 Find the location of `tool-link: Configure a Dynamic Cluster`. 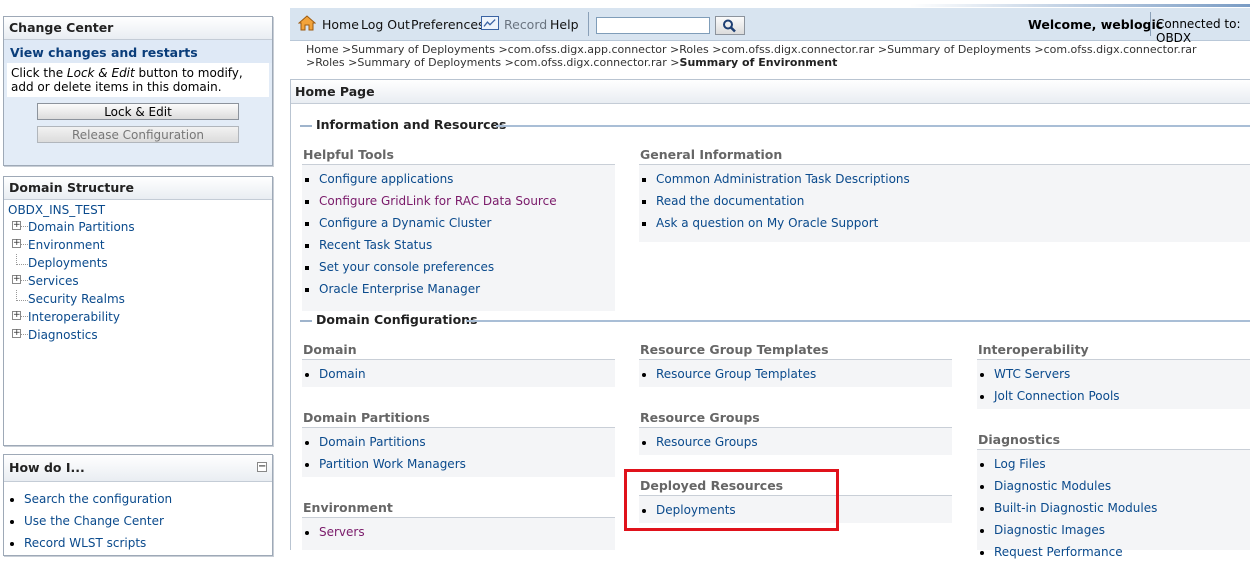

tool-link: Configure a Dynamic Cluster is located at coordinates (405, 223).